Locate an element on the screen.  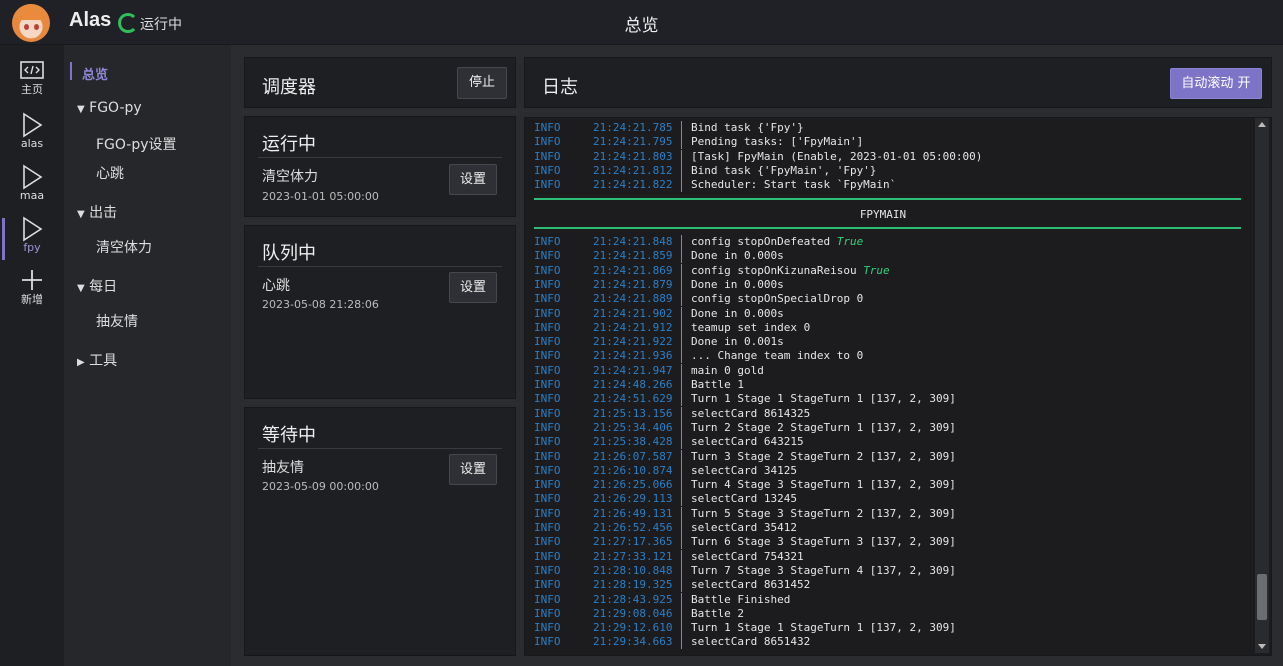
log-header-card: 日志 自动滚动 开 is located at coordinates (898, 82).